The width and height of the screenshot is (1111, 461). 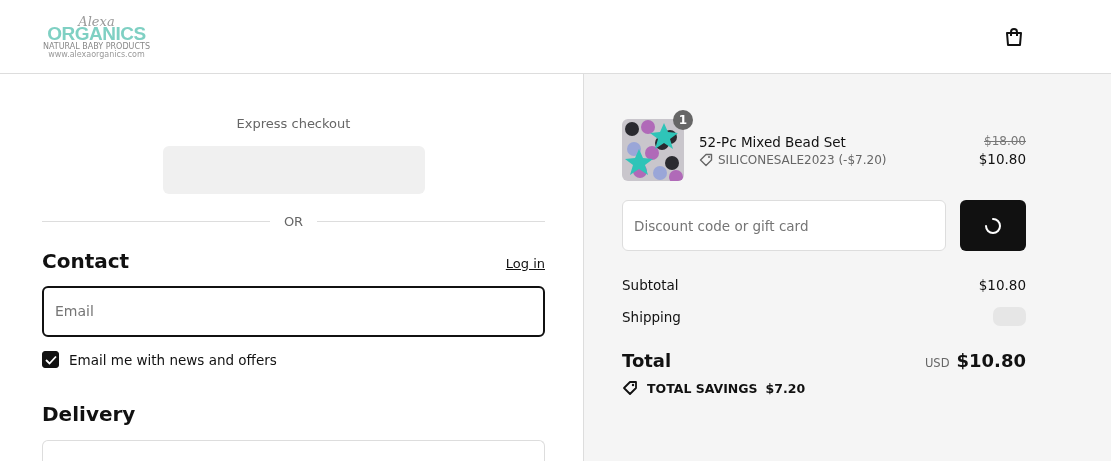 I want to click on input-field, so click(x=293, y=450).